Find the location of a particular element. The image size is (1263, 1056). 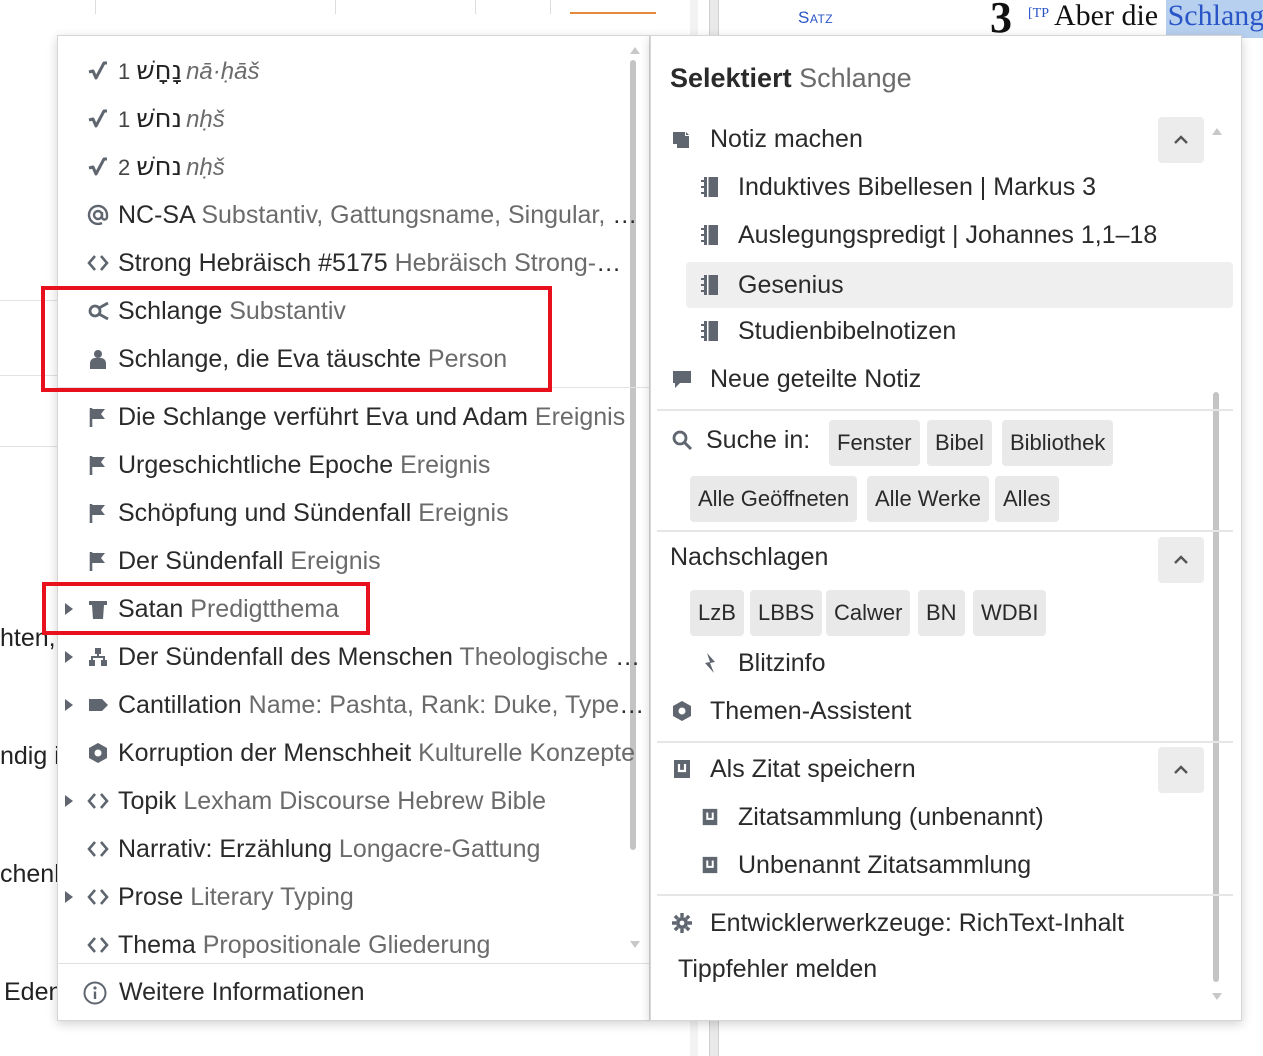

row-sublabel: Kulturelle Konzepte is located at coordinates (523, 752).